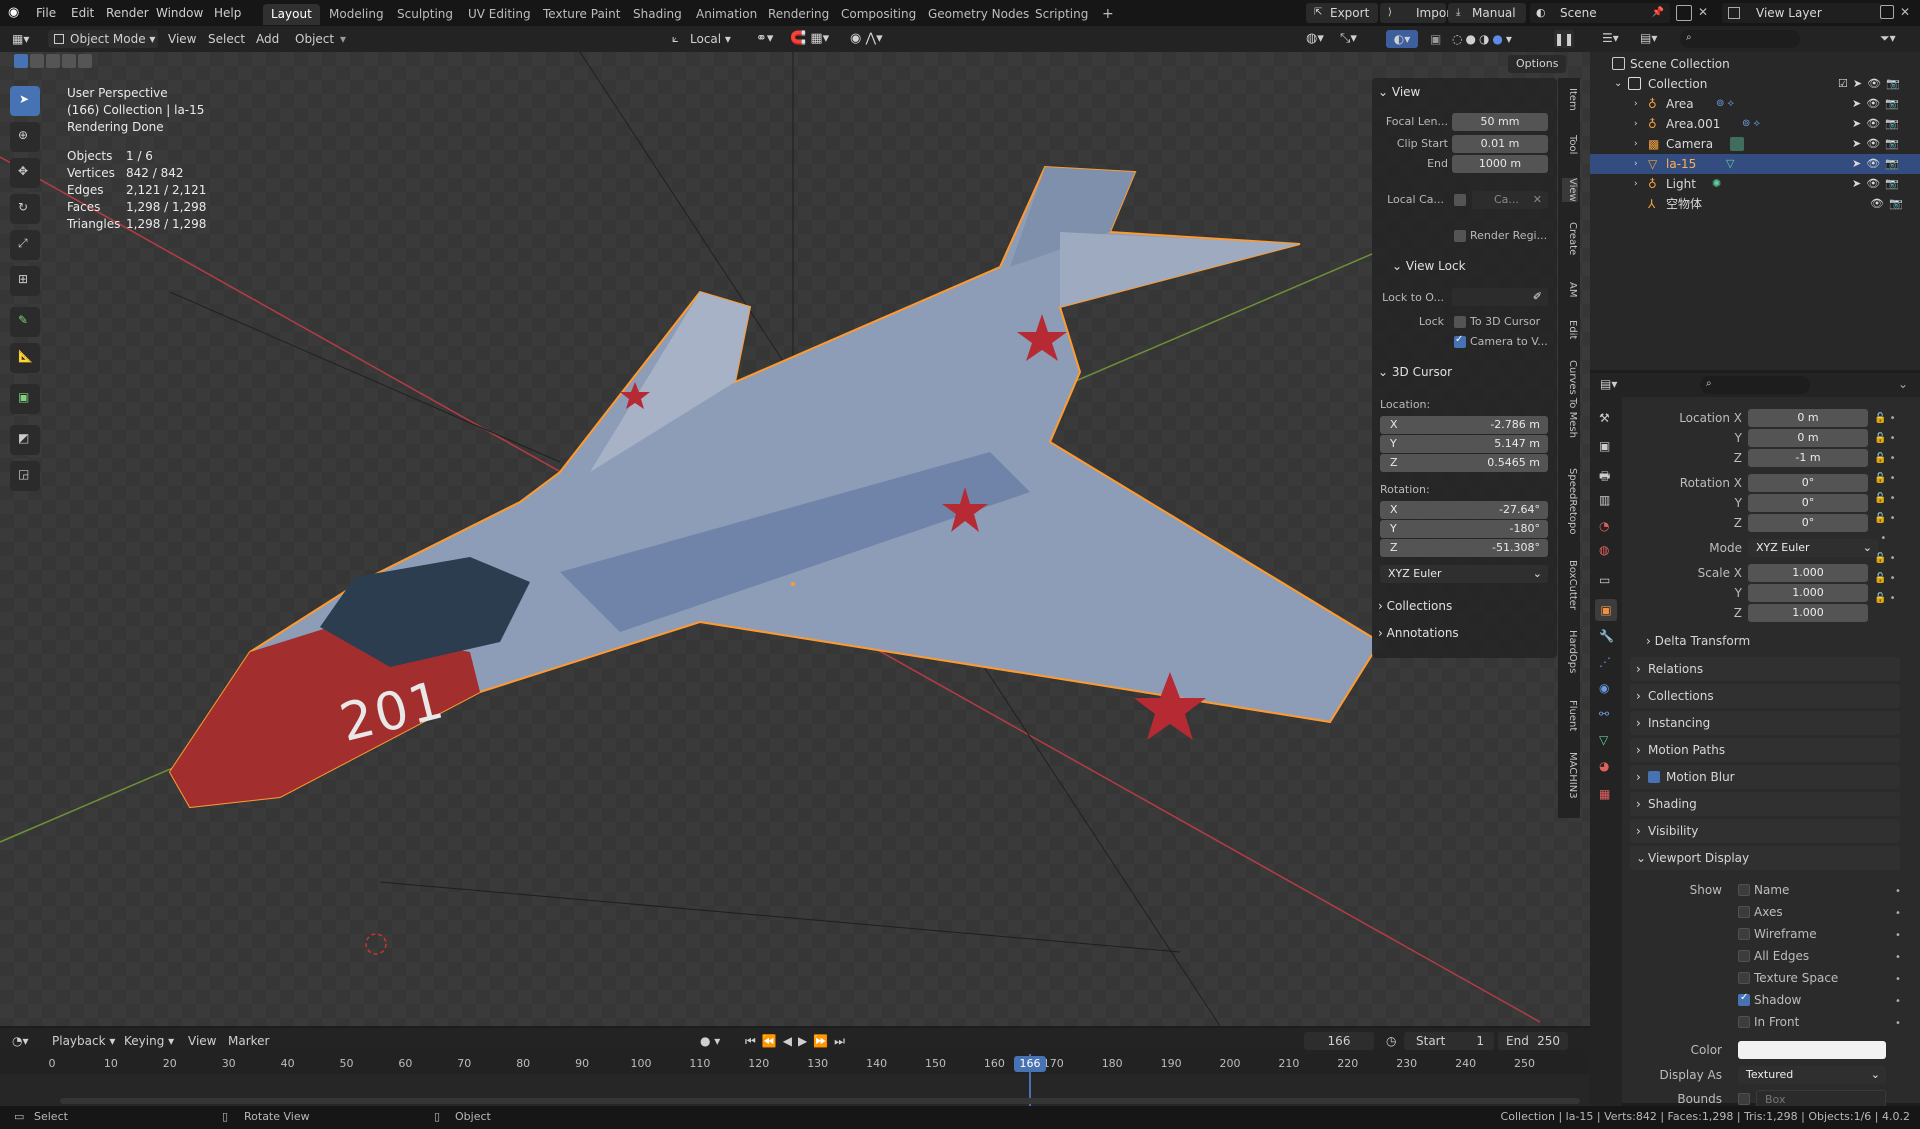  Describe the element at coordinates (1604, 477) in the screenshot. I see `output-properties-icon: 🖶` at that location.